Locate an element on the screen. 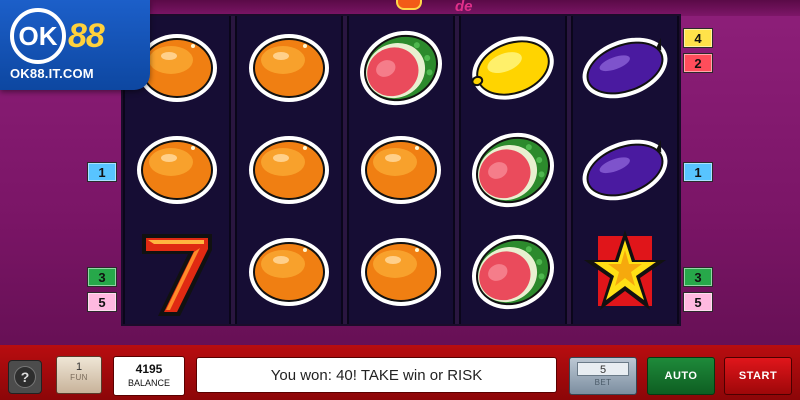 The image size is (800, 400). brand-logo-row: OK 88 is located at coordinates (57, 36).